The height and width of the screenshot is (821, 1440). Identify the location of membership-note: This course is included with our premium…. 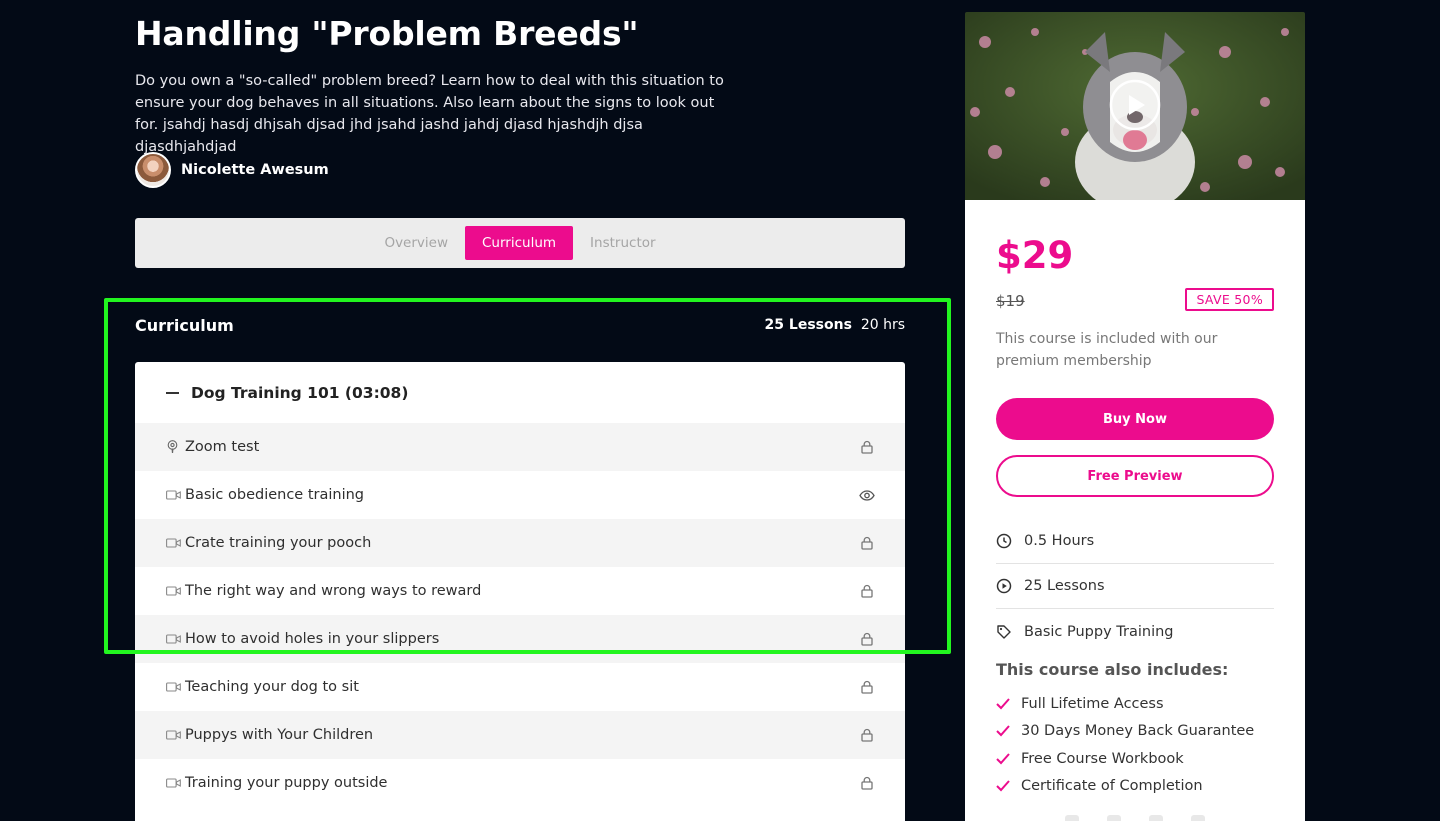
(1107, 350).